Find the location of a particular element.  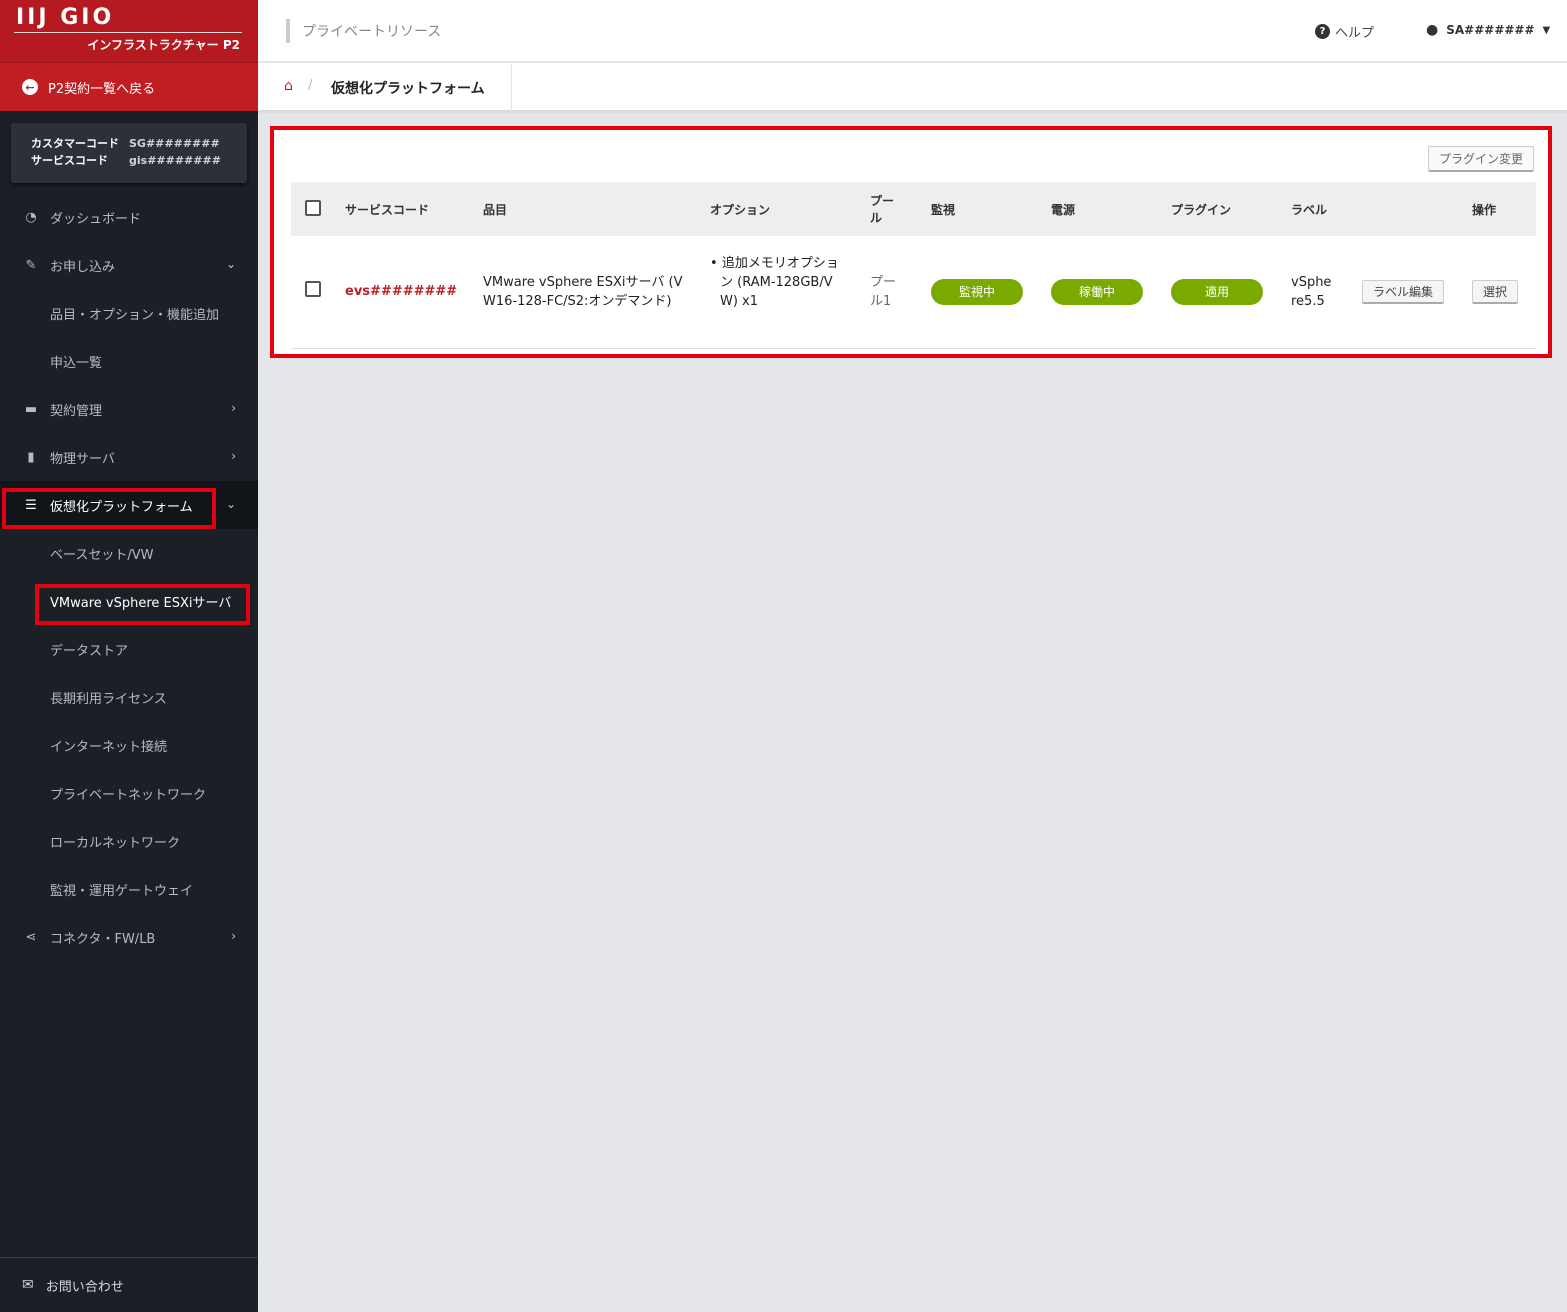

edit-icon: ✎ is located at coordinates (31, 265).